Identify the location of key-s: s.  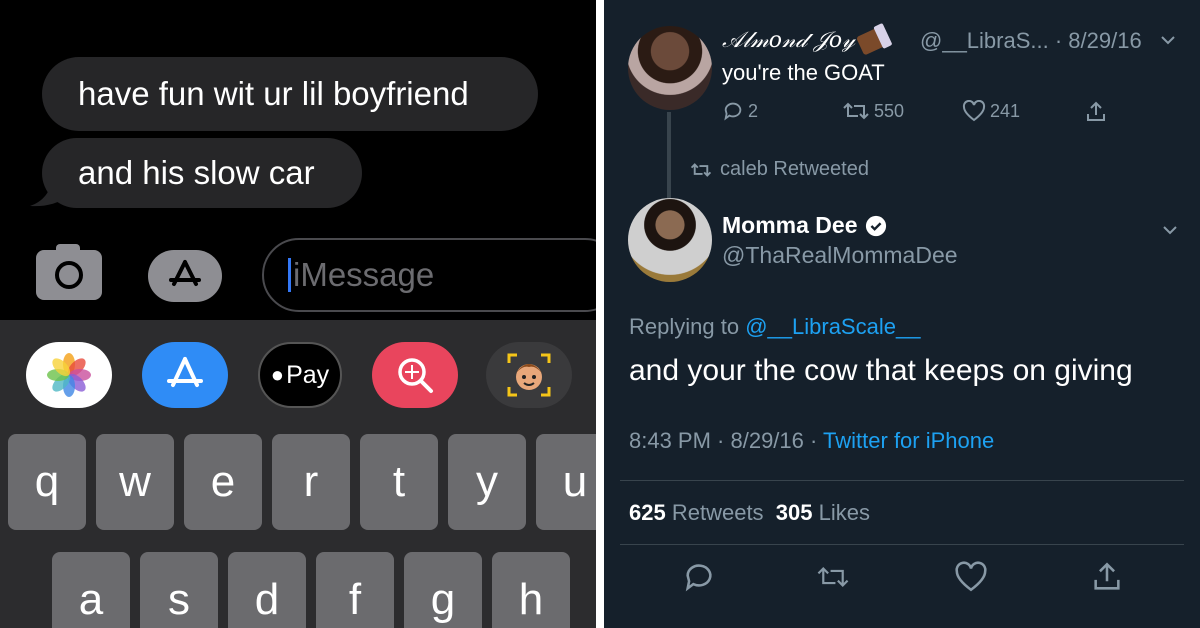
(179, 590).